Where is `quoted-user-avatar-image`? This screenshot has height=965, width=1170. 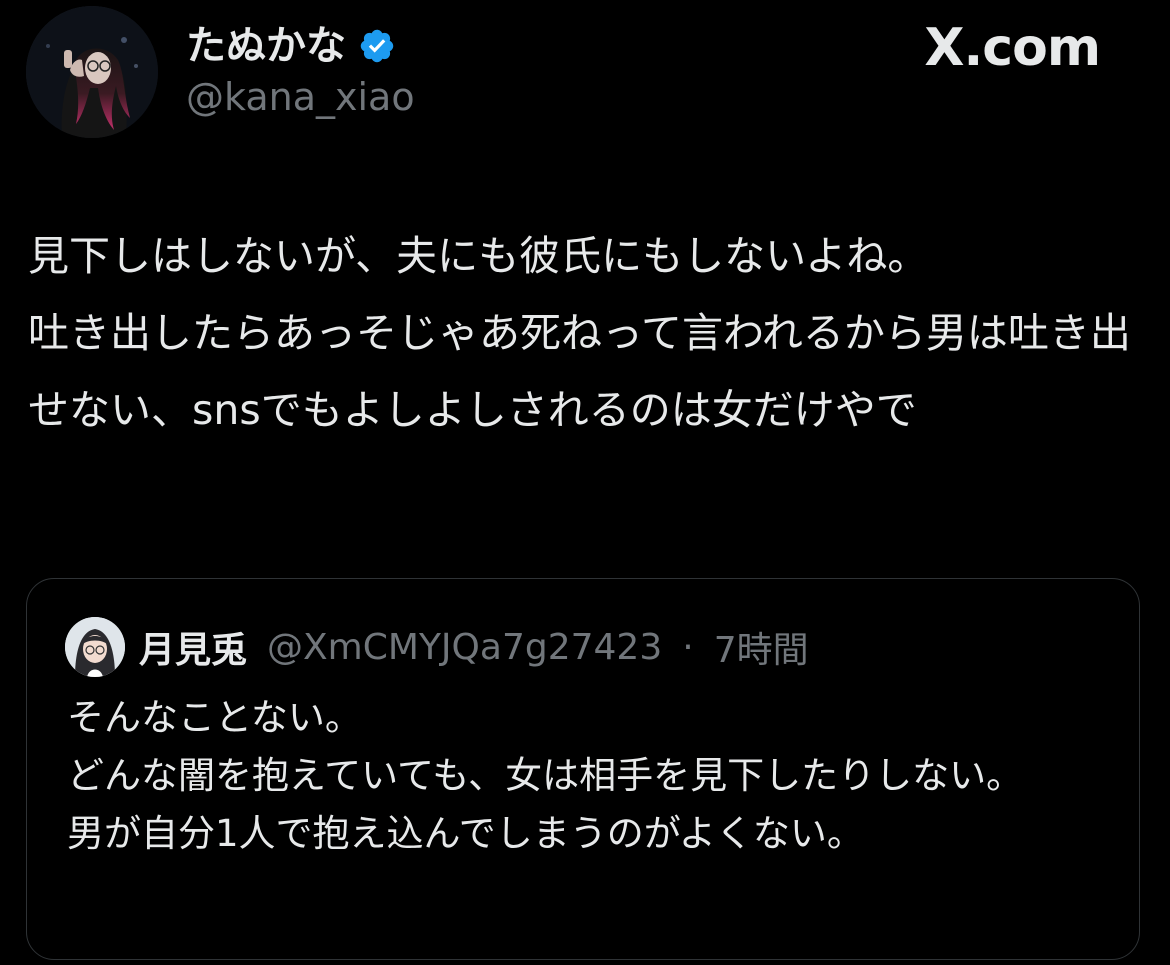
quoted-user-avatar-image is located at coordinates (95, 647).